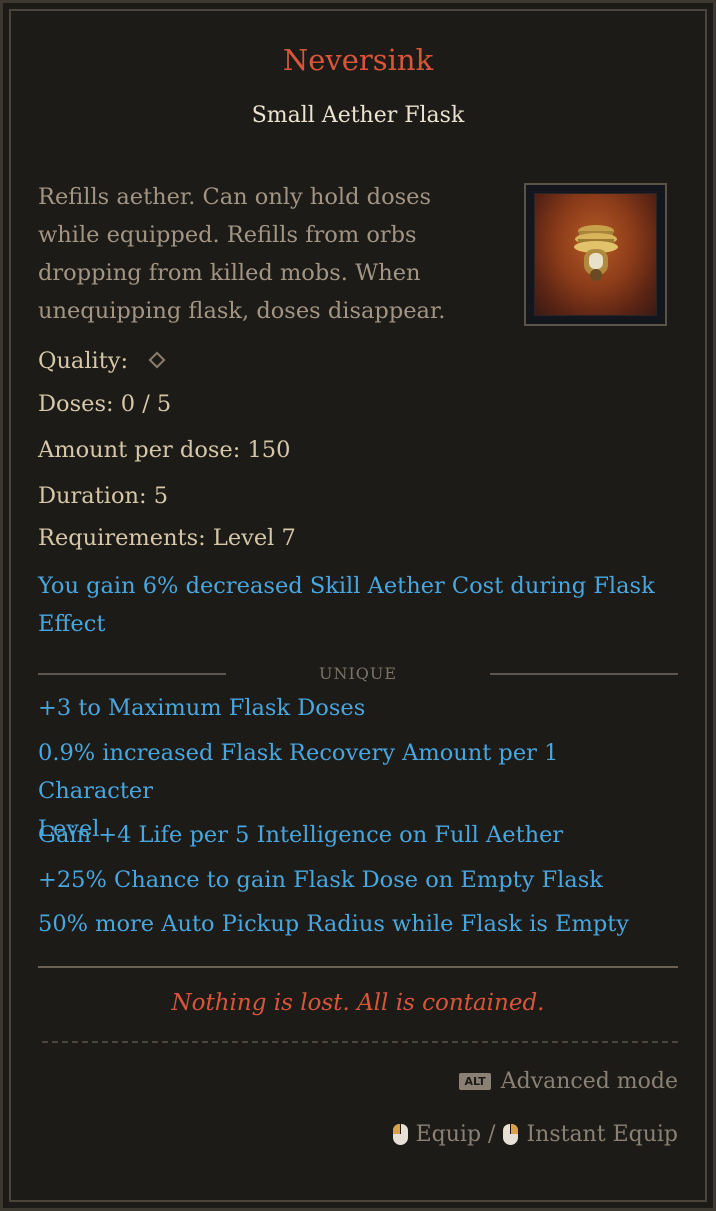  I want to click on description-line: unequipping flask, doses disappear., so click(242, 311).